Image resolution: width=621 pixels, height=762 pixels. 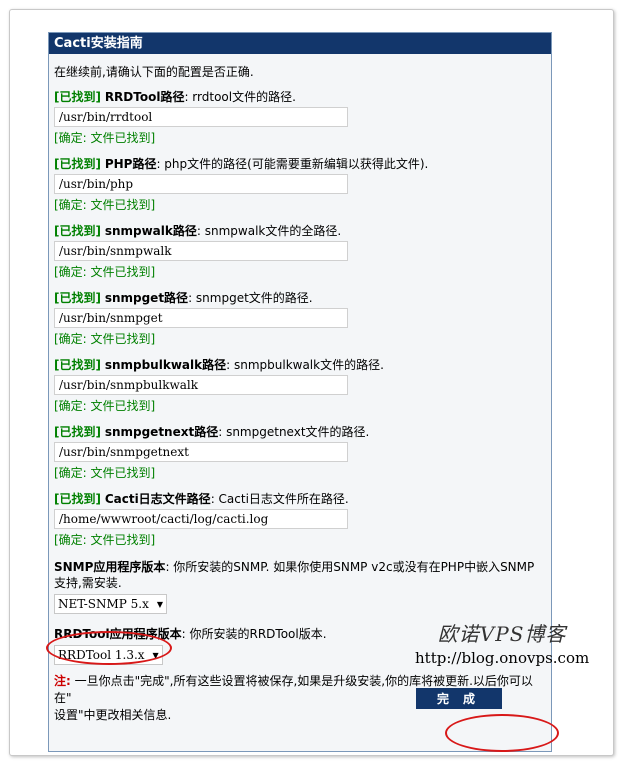 I want to click on field-desc: : snmpgetnext文件的路径., so click(x=294, y=432).